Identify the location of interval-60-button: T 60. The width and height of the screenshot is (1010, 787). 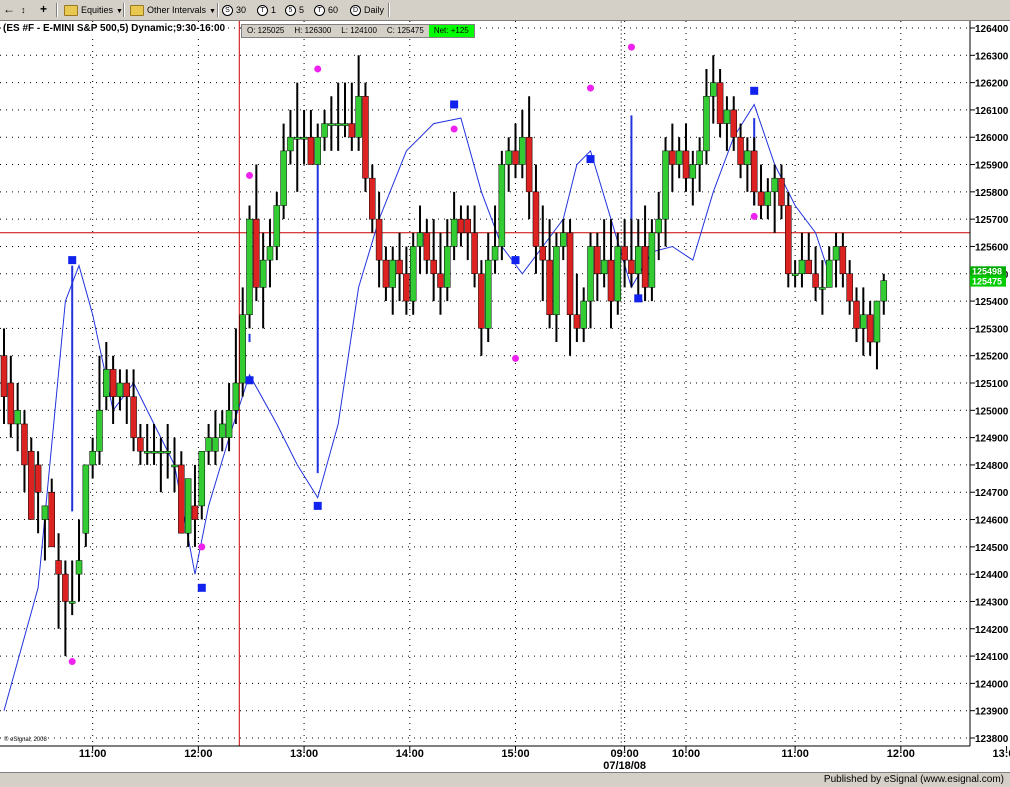
(326, 10).